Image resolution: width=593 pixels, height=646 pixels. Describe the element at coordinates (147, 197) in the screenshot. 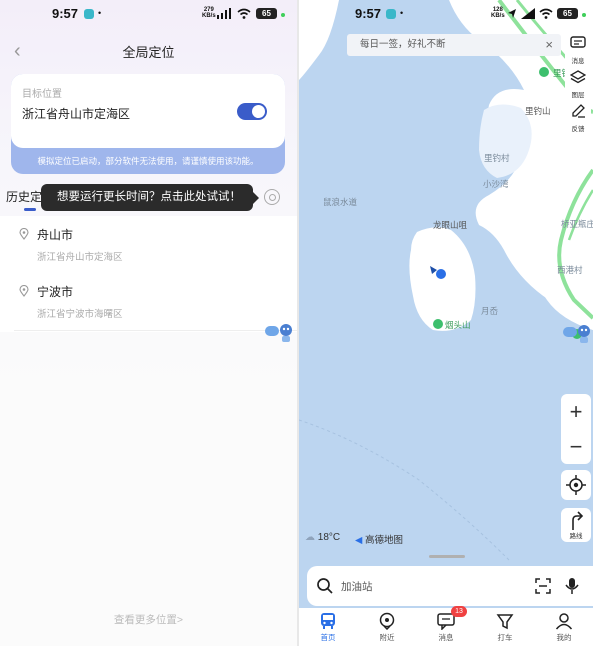

I see `run-longer-tooltip: 想要运行更长时间？点击此处试试！` at that location.